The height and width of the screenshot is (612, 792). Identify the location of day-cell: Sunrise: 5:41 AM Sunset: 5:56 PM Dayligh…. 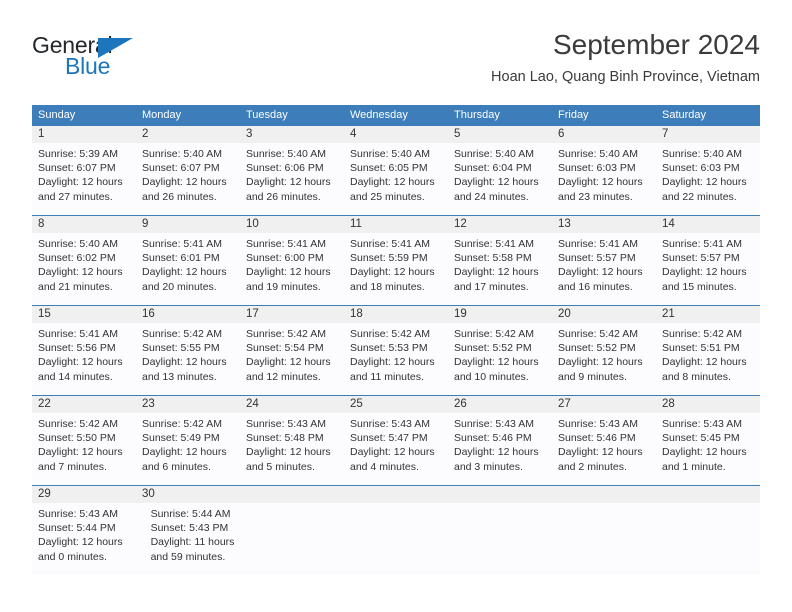
(84, 359).